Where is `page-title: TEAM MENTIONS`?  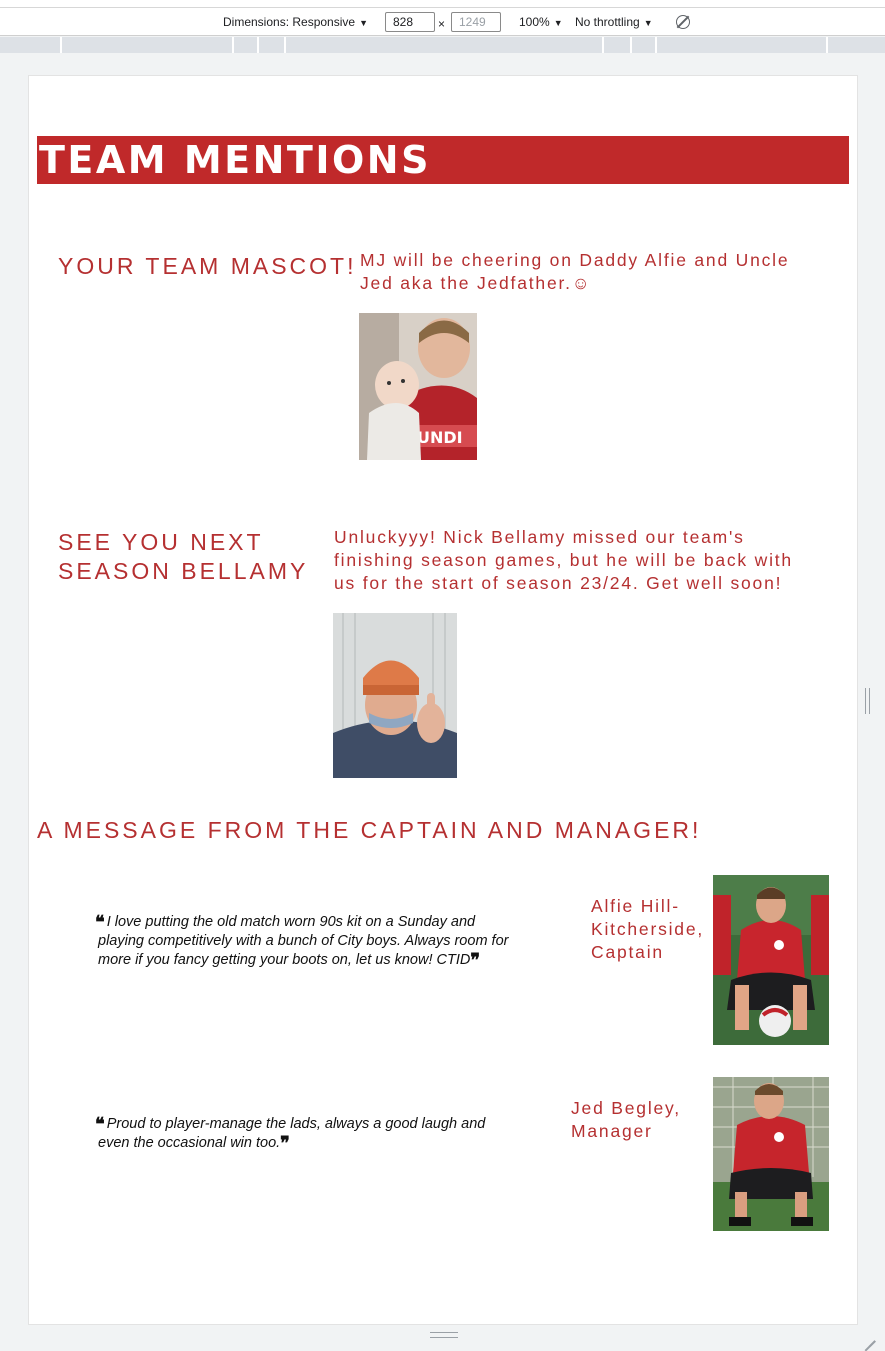
page-title: TEAM MENTIONS is located at coordinates (235, 160).